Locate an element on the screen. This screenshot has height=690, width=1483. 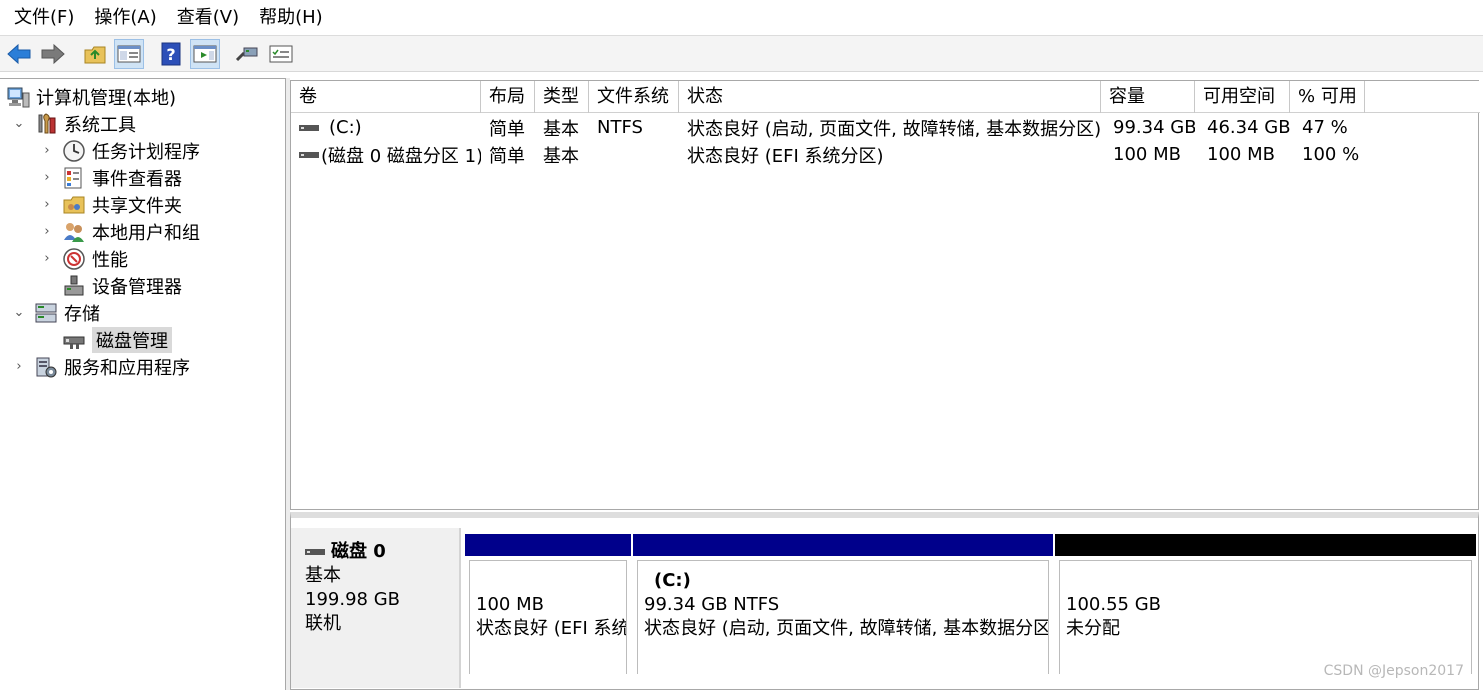
up-folder-icon is located at coordinates (95, 54).